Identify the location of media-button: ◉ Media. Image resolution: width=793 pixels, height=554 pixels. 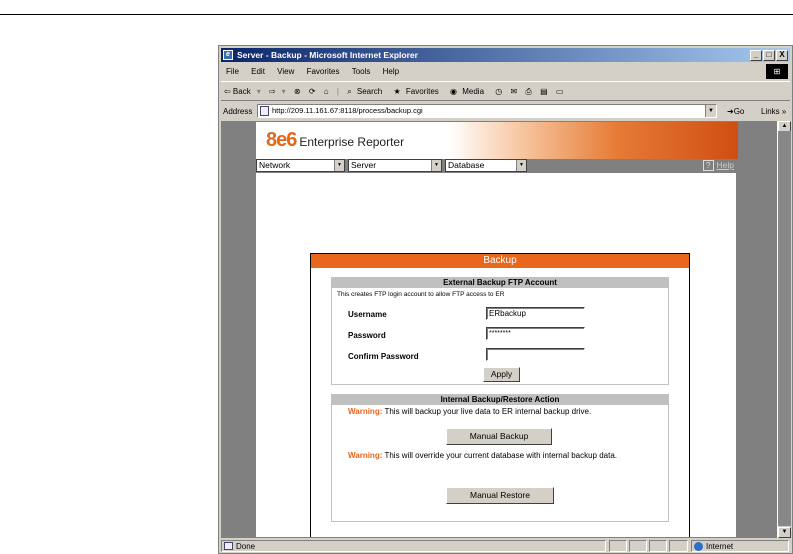
(468, 91).